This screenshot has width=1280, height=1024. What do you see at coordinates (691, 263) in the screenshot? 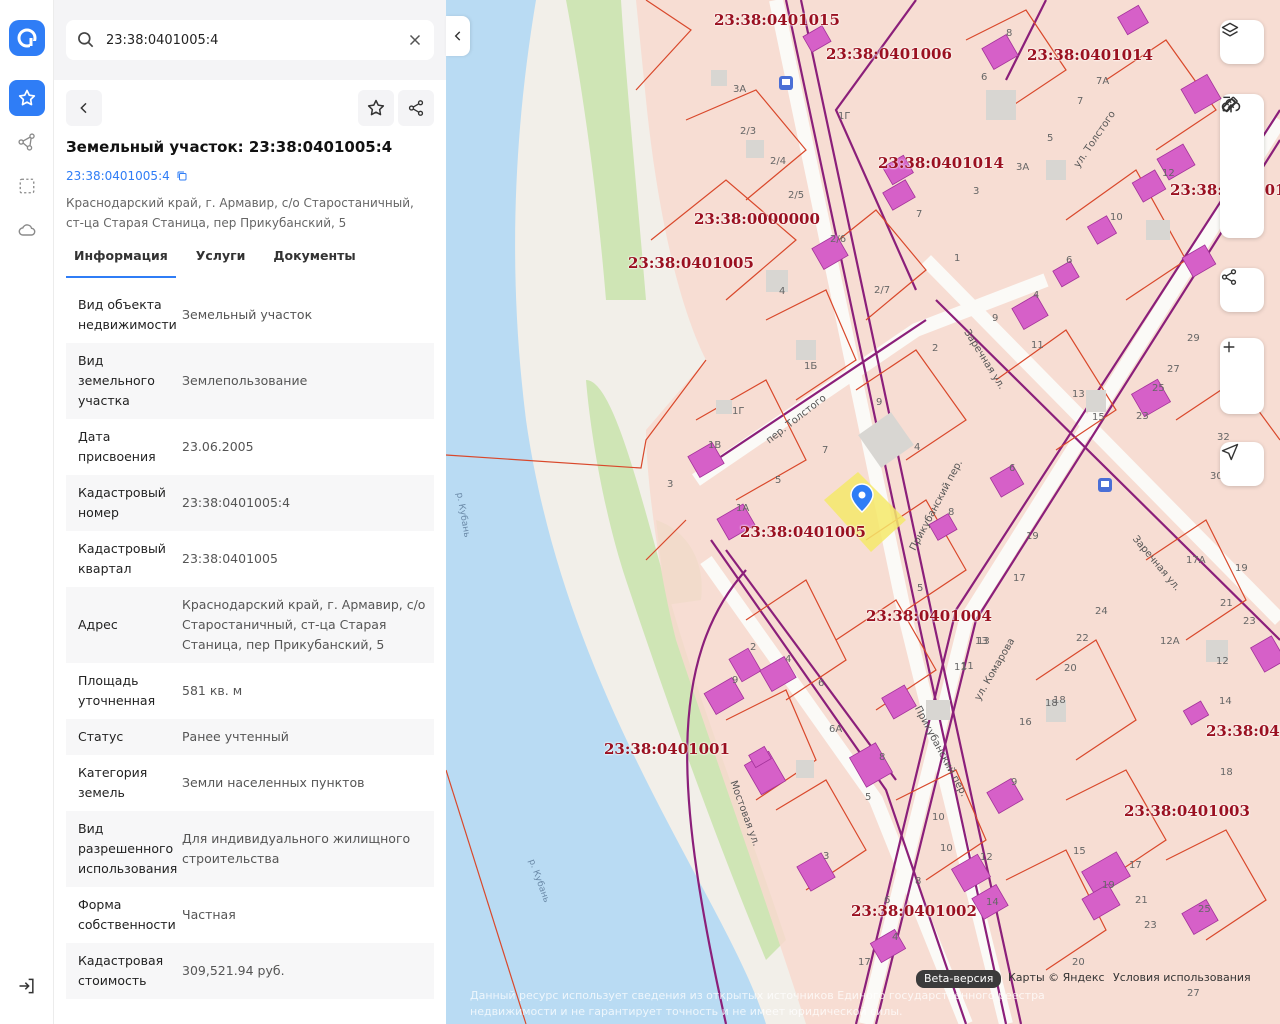
I see `quarter-label: 23:38:0401005` at bounding box center [691, 263].